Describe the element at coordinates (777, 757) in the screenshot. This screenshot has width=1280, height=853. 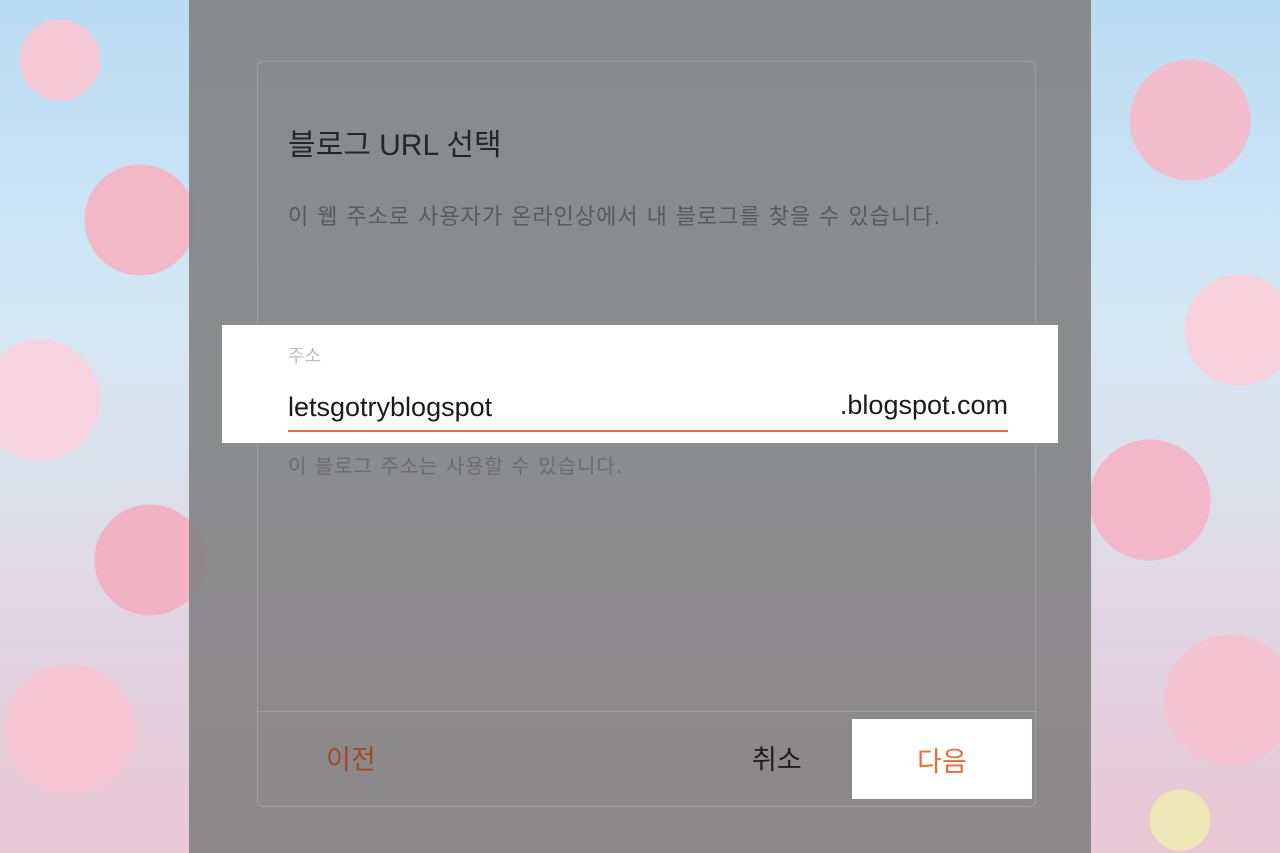
I see `cancel-button: 취소` at that location.